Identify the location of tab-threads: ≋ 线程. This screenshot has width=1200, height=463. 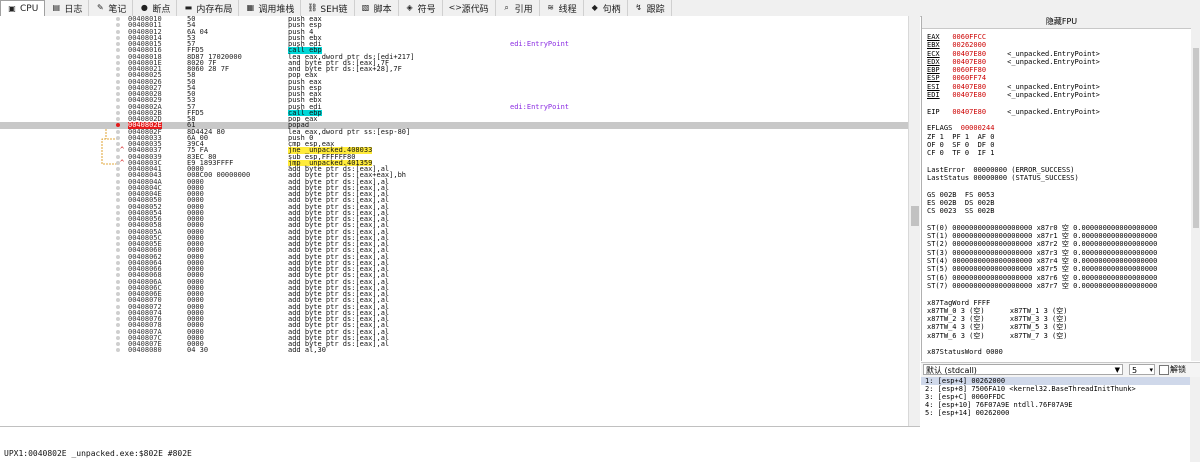
(562, 8).